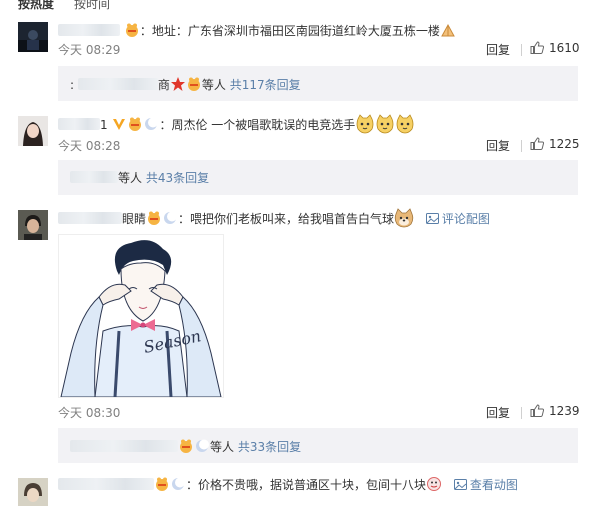 The width and height of the screenshot is (592, 506). Describe the element at coordinates (306, 485) in the screenshot. I see `comment-text: ：价格不贵哦，据说普通区十块，包间十八块` at that location.